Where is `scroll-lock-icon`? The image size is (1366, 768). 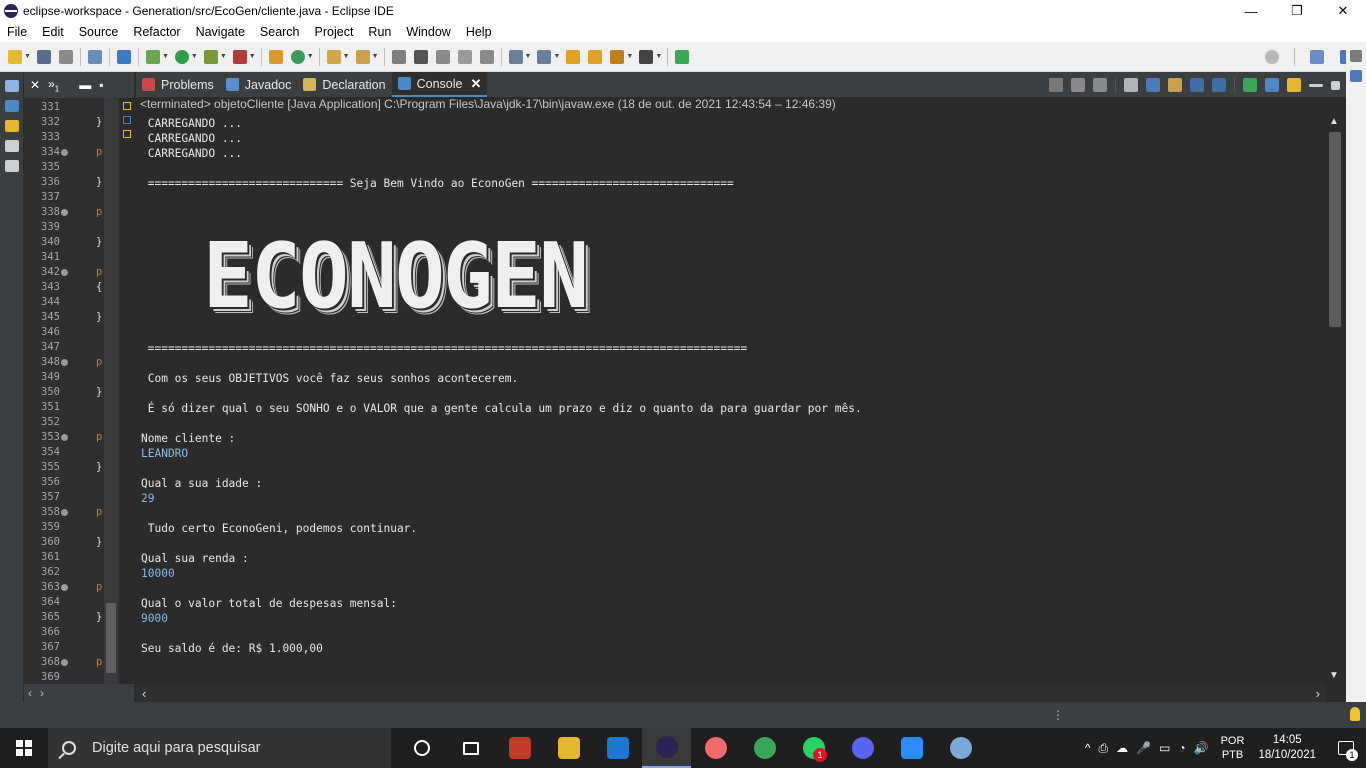 scroll-lock-icon is located at coordinates (1153, 85).